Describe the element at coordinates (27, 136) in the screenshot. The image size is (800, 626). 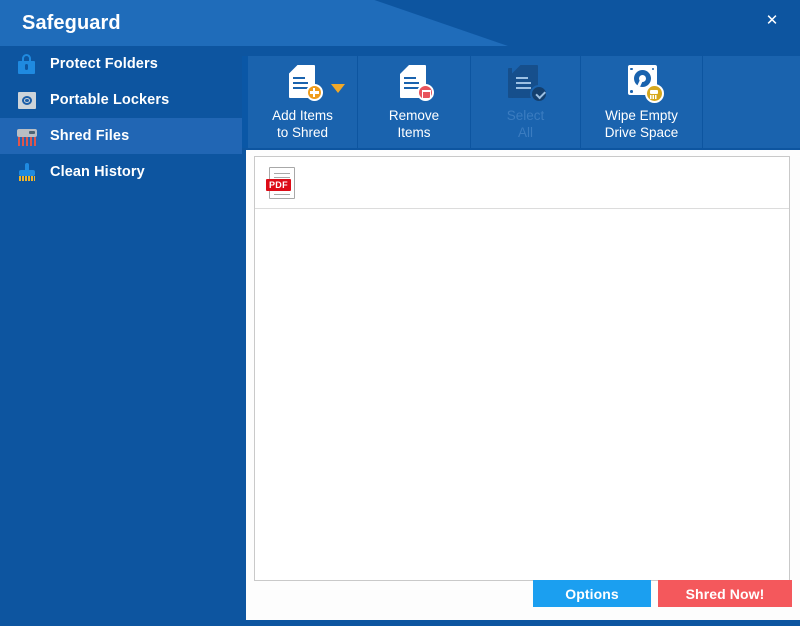
I see `shredder-icon` at that location.